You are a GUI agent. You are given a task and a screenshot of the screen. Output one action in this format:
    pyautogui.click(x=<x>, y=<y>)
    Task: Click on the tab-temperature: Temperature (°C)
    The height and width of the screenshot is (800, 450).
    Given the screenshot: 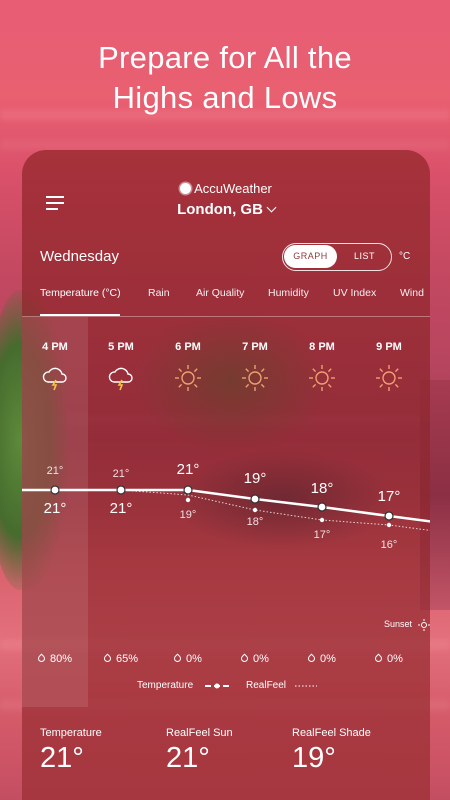 What is the action you would take?
    pyautogui.click(x=80, y=293)
    